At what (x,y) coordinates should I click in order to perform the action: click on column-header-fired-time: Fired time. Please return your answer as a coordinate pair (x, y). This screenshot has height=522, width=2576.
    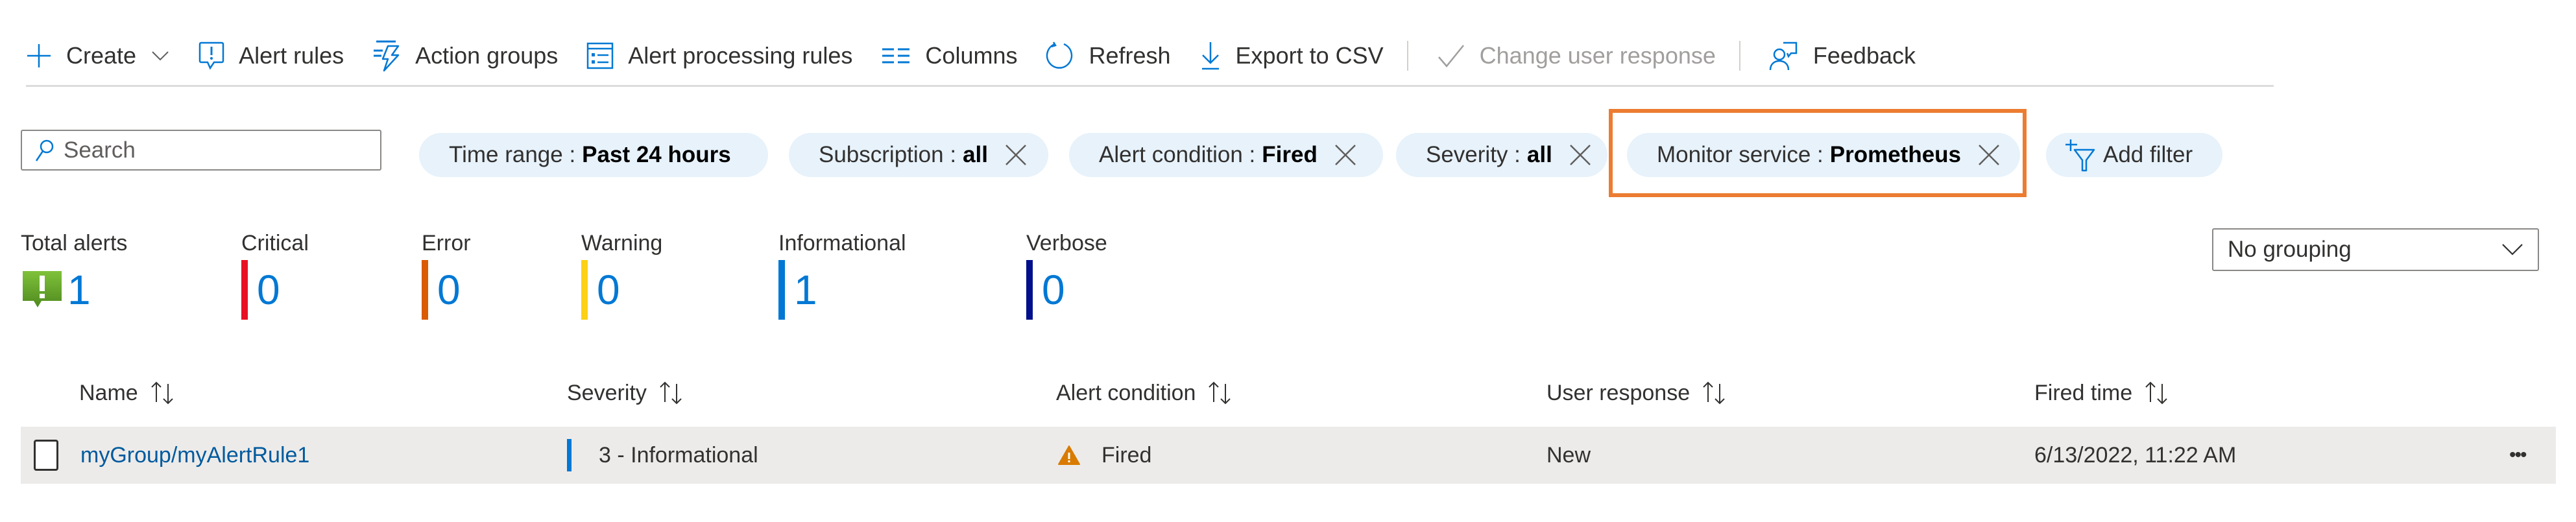
    Looking at the image, I should click on (2102, 393).